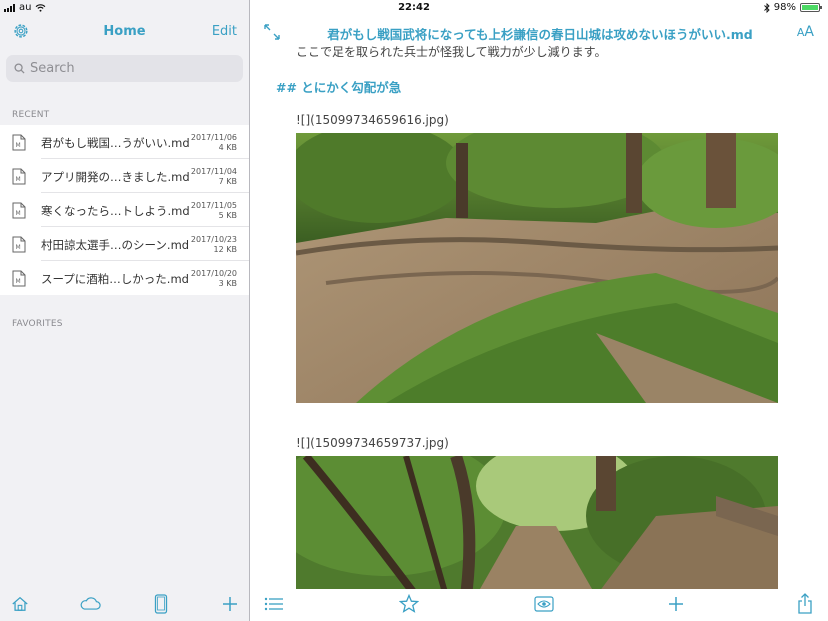  I want to click on status-bar: au 22:42 98%, so click(414, 8).